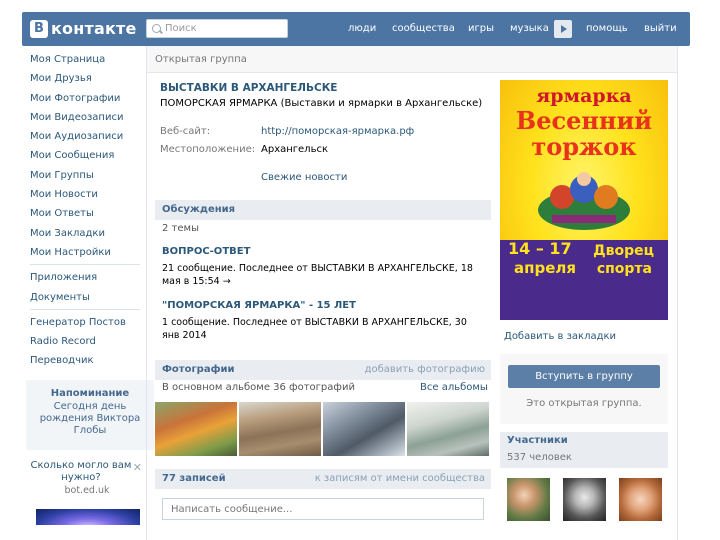 The height and width of the screenshot is (540, 720). I want to click on nav-logout: выйти, so click(660, 29).